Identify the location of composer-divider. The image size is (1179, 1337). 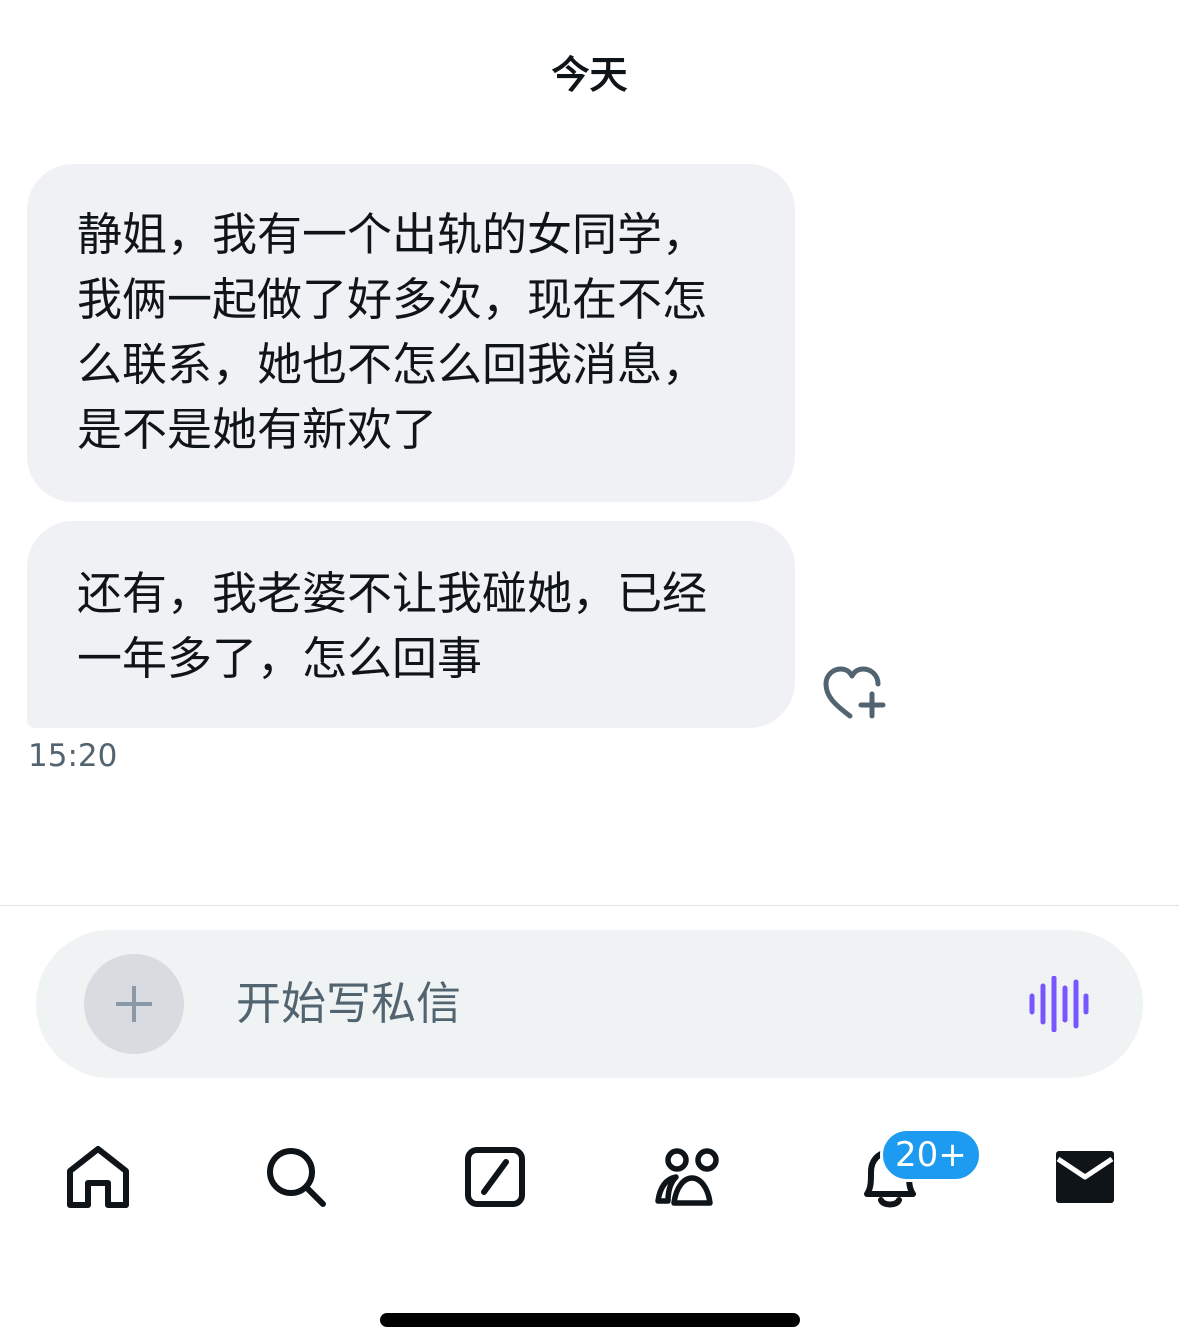
(589, 905).